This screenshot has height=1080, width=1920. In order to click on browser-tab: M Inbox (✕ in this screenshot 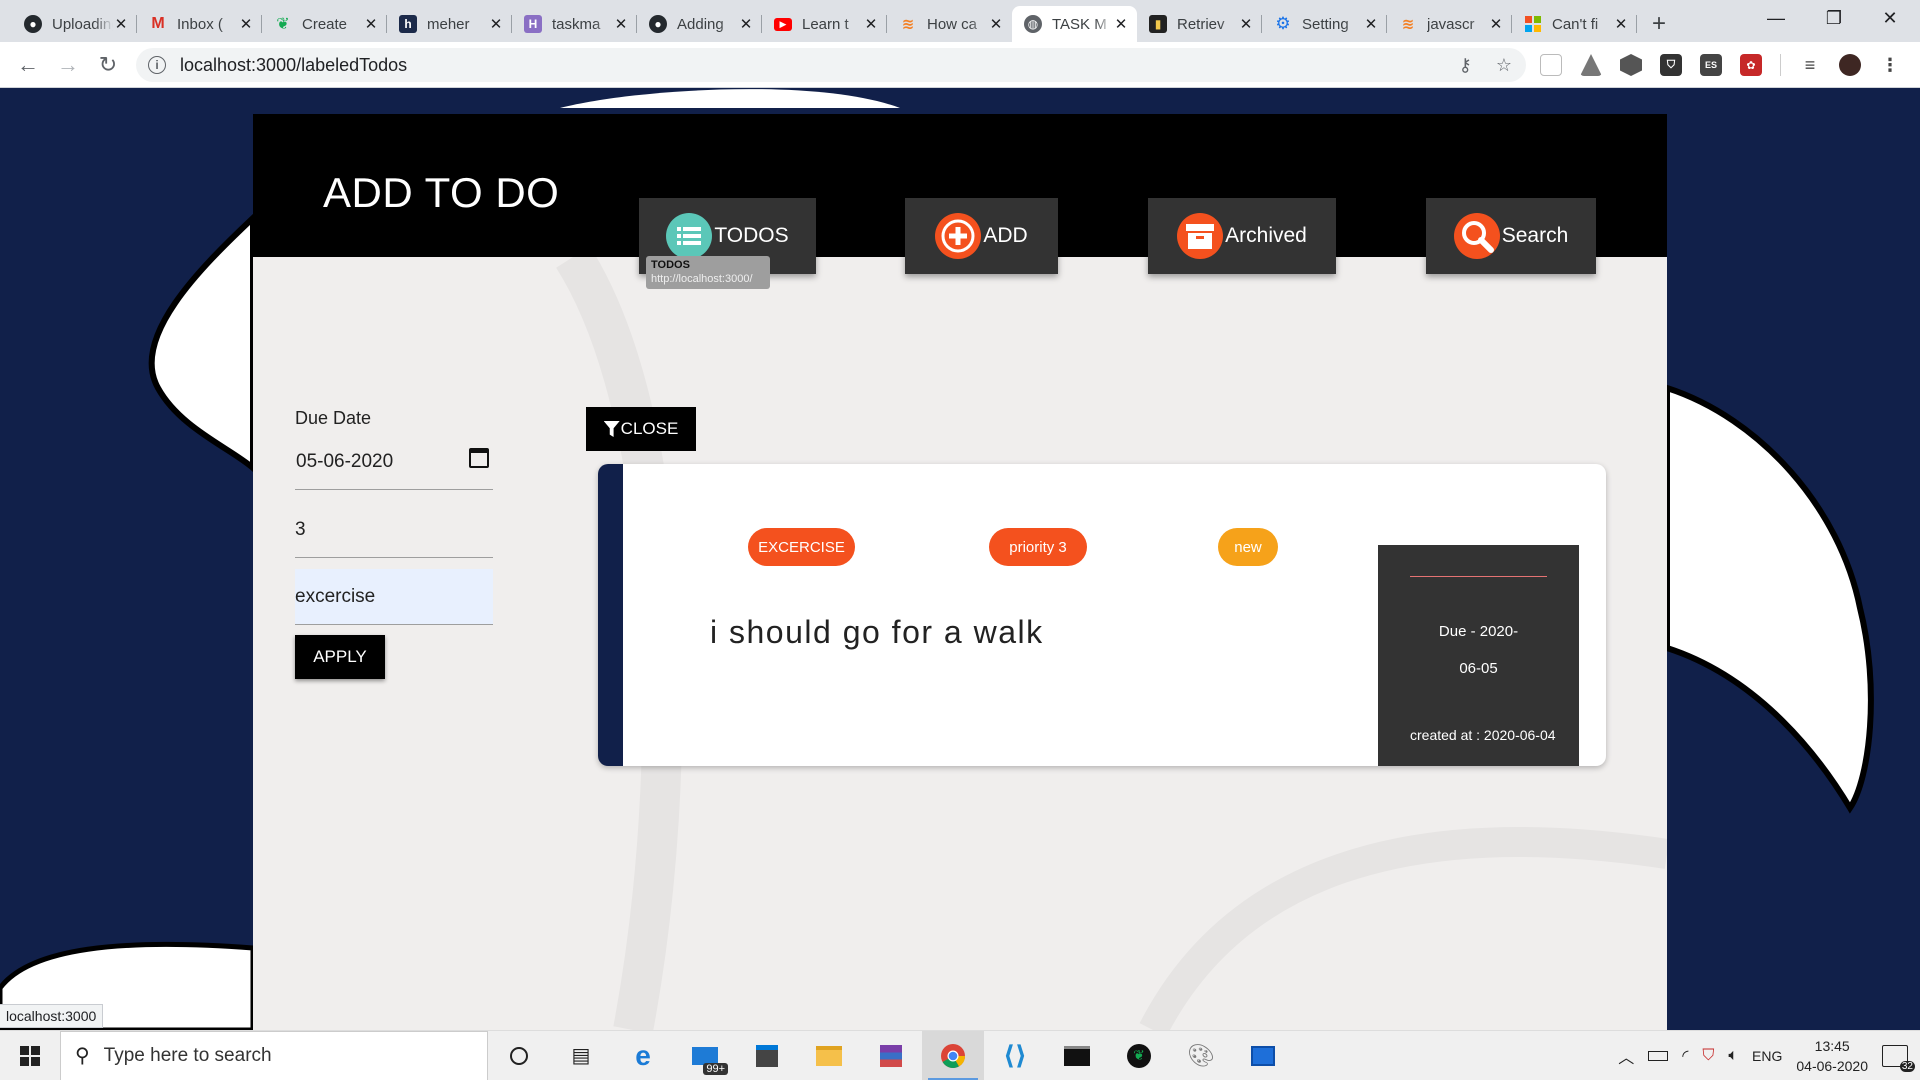, I will do `click(199, 24)`.